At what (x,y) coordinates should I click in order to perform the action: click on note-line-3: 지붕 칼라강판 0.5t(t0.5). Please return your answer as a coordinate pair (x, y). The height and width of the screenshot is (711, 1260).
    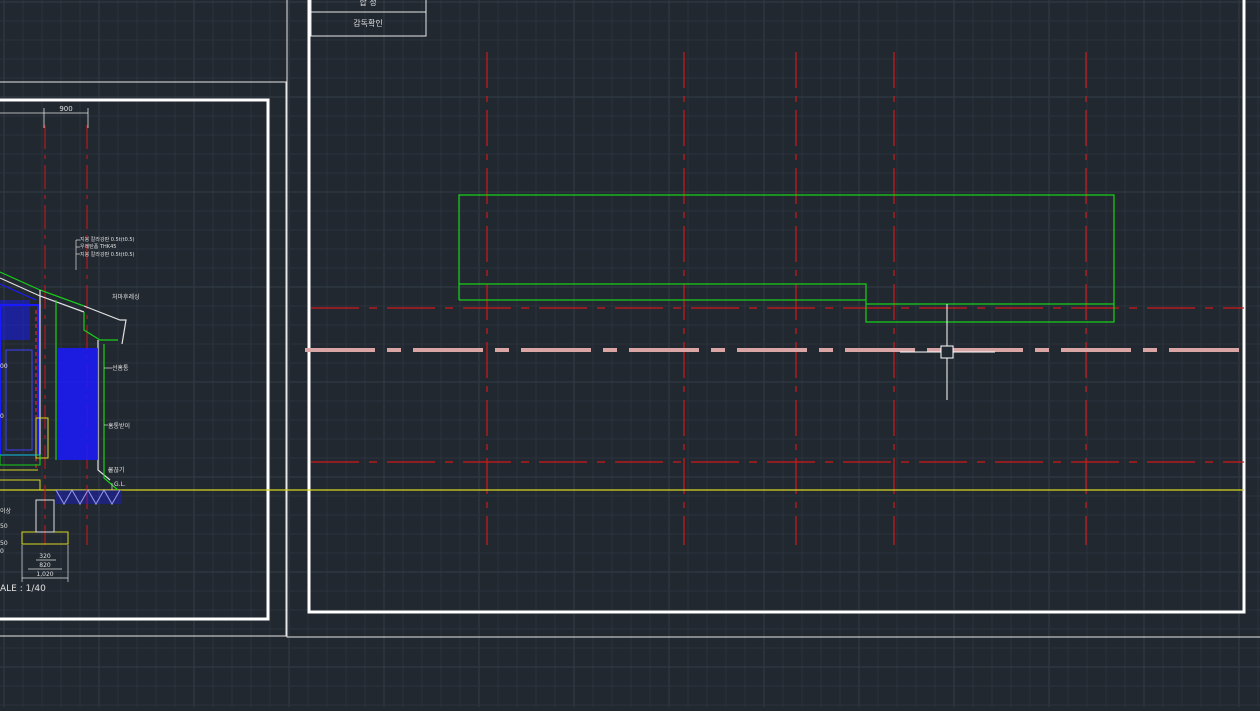
    Looking at the image, I should click on (107, 254).